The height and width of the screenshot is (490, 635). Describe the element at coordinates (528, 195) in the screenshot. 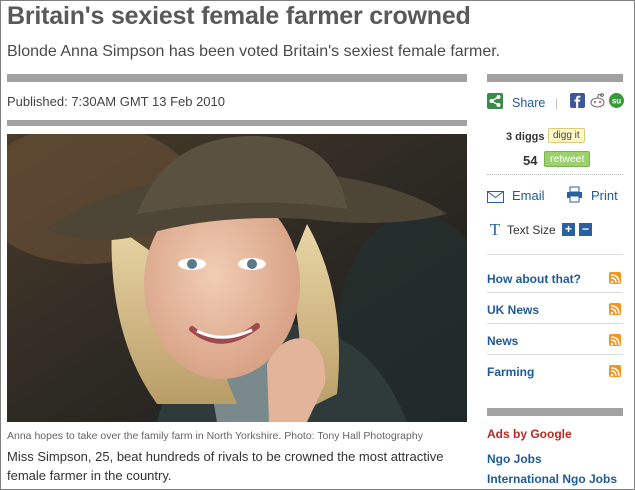

I see `email-link: Email` at that location.